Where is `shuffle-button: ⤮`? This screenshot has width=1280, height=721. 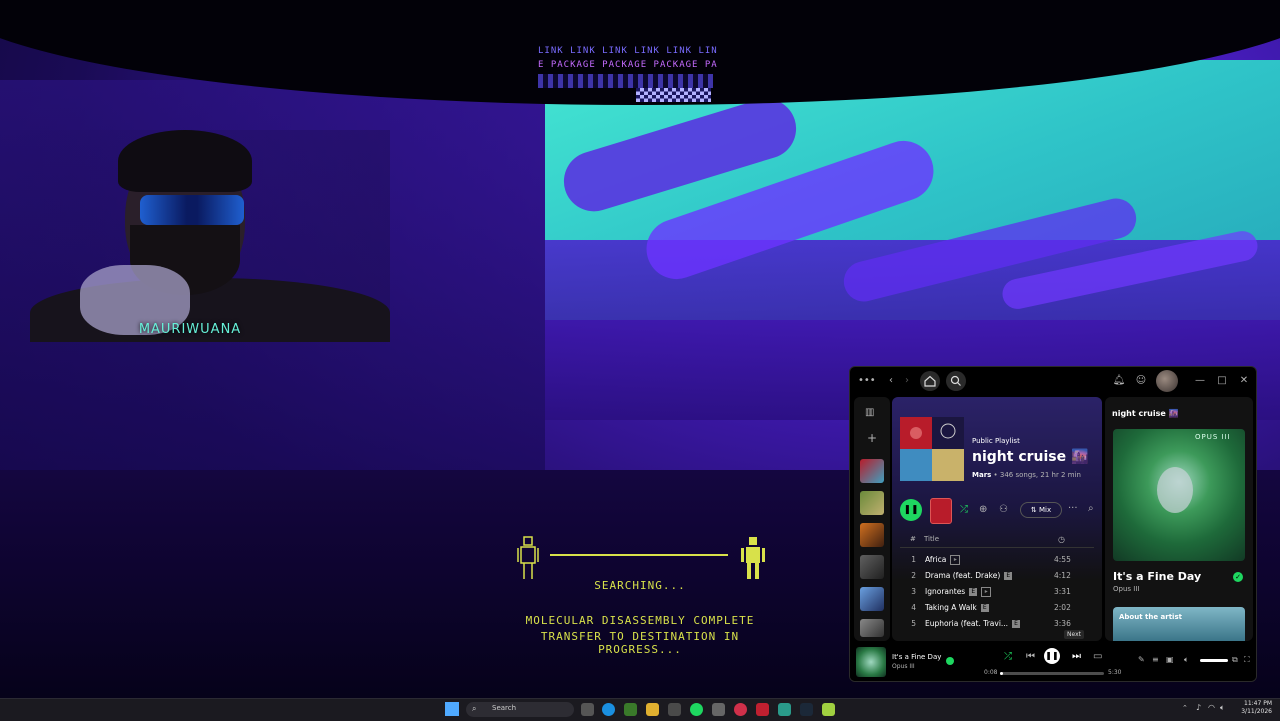
shuffle-button: ⤮ is located at coordinates (1008, 657).